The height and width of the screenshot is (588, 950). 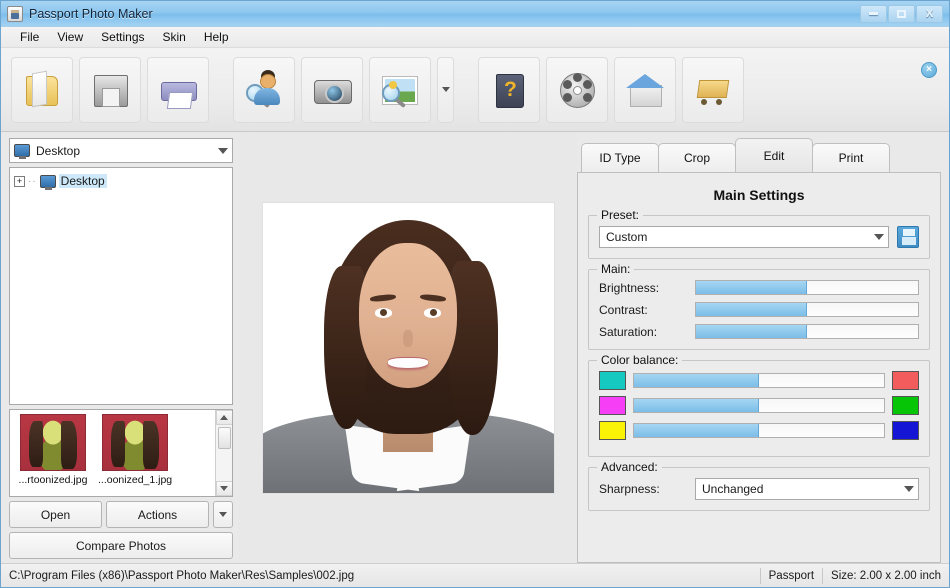 What do you see at coordinates (807, 331) in the screenshot?
I see `saturation-slider` at bounding box center [807, 331].